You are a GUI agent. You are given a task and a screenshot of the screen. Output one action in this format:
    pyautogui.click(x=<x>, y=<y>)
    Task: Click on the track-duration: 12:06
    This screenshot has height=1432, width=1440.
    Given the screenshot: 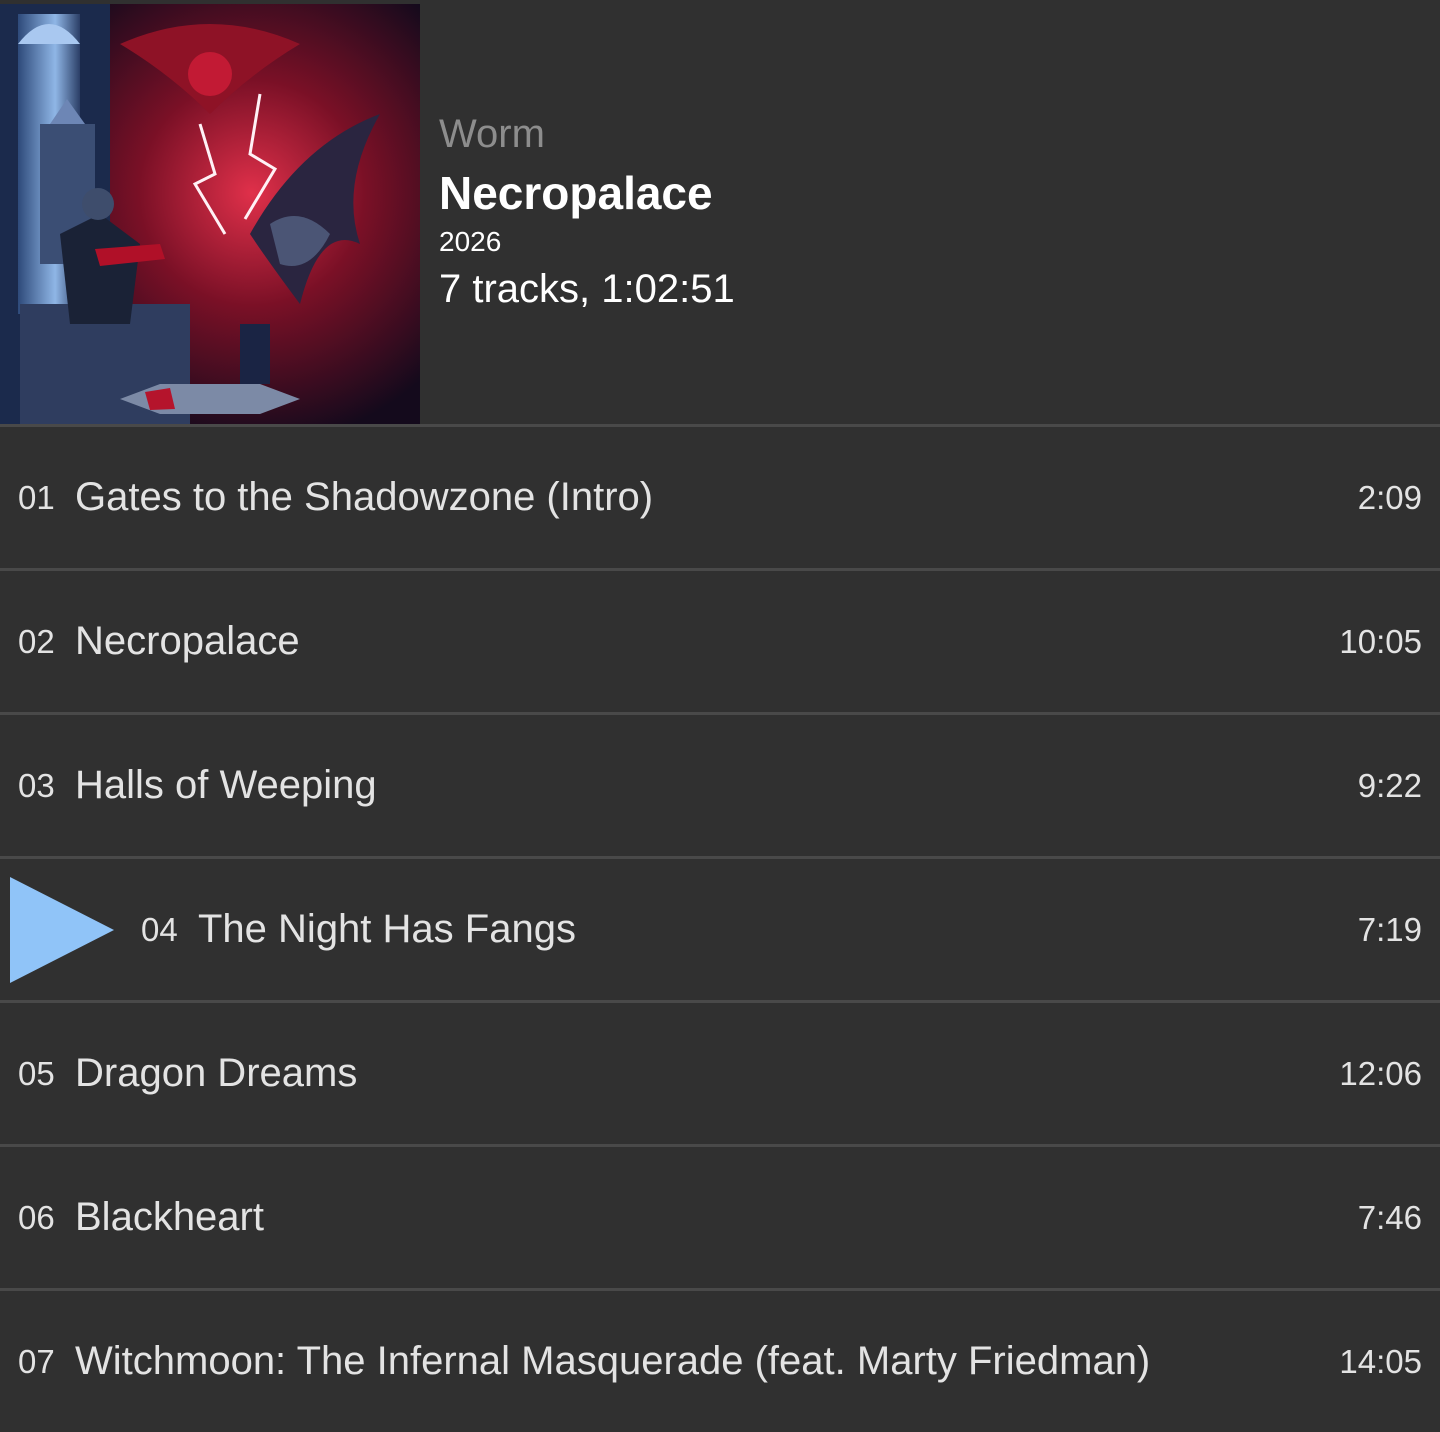 What is the action you would take?
    pyautogui.click(x=1380, y=1073)
    